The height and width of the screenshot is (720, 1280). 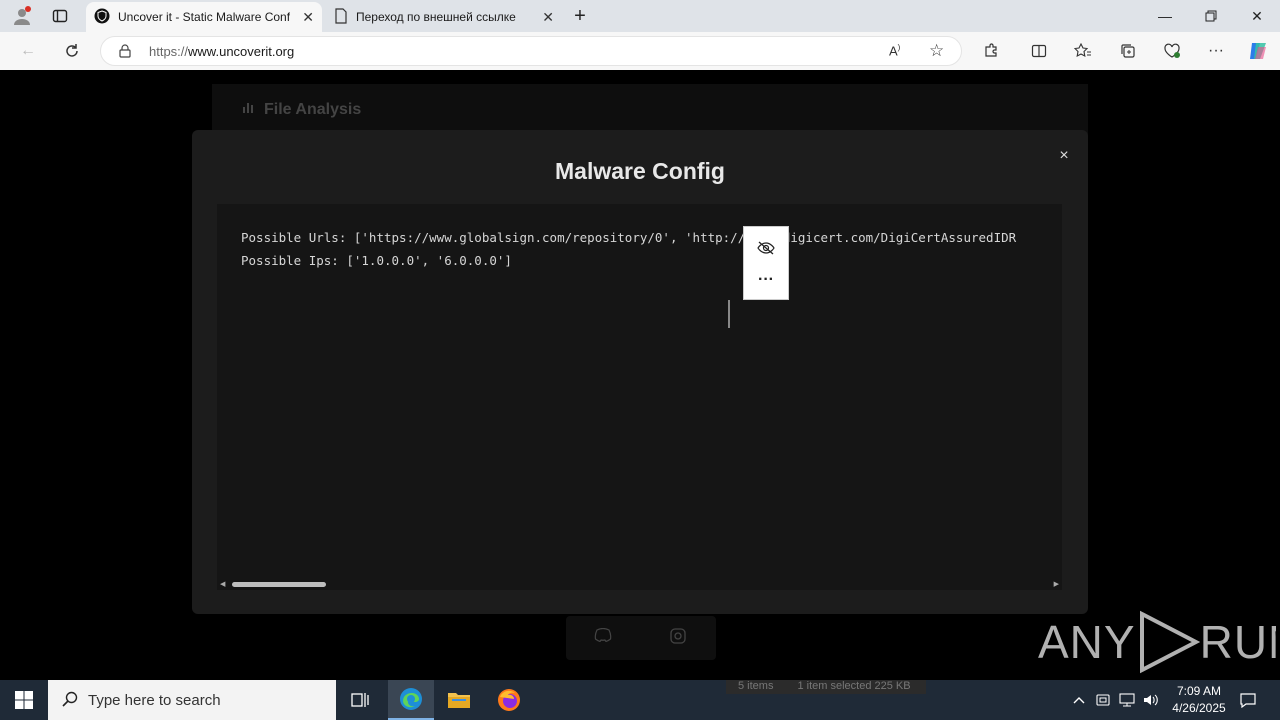 I want to click on firefox-icon, so click(x=509, y=700).